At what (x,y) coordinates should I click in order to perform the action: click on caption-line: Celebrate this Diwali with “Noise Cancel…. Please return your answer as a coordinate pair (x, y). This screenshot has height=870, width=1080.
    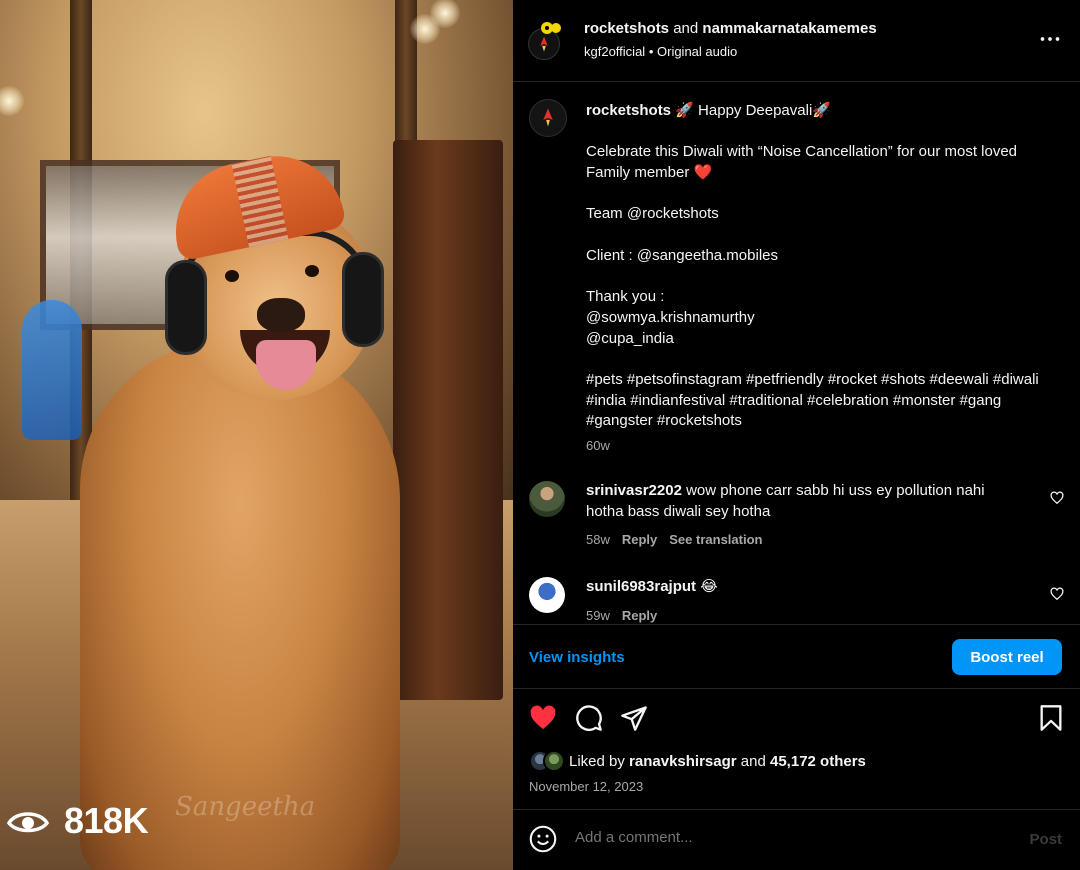
    Looking at the image, I should click on (802, 162).